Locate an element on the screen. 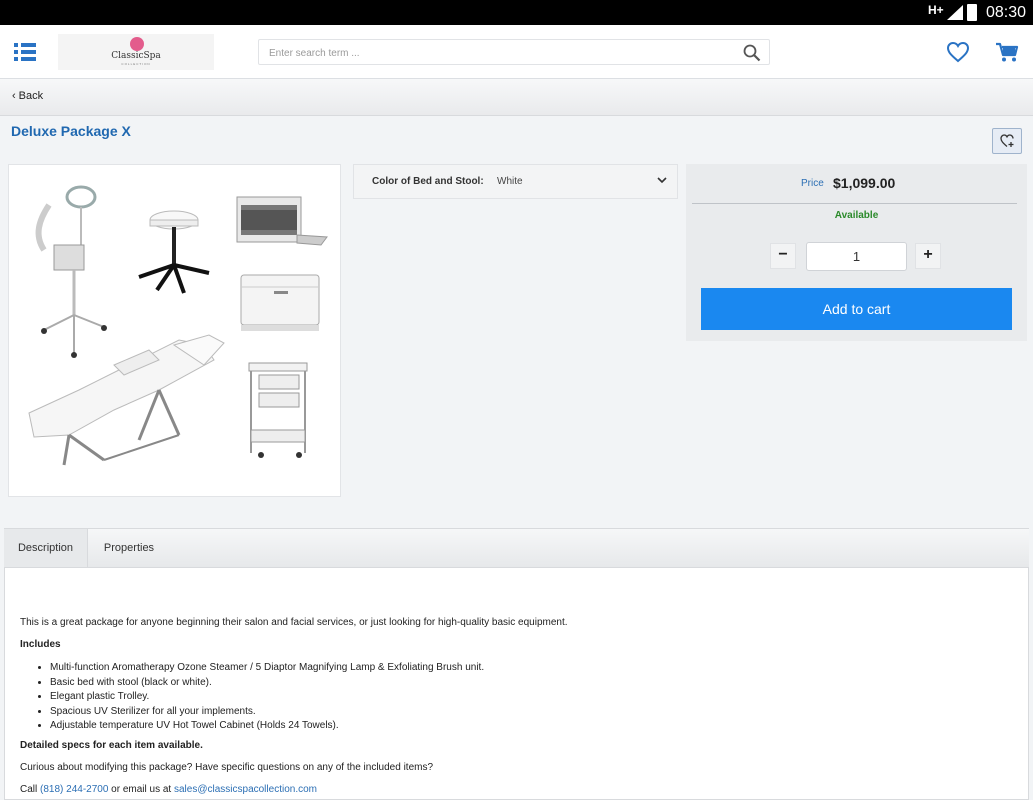  bed-color-select: Color of Bed and Stool: White is located at coordinates (515, 181).